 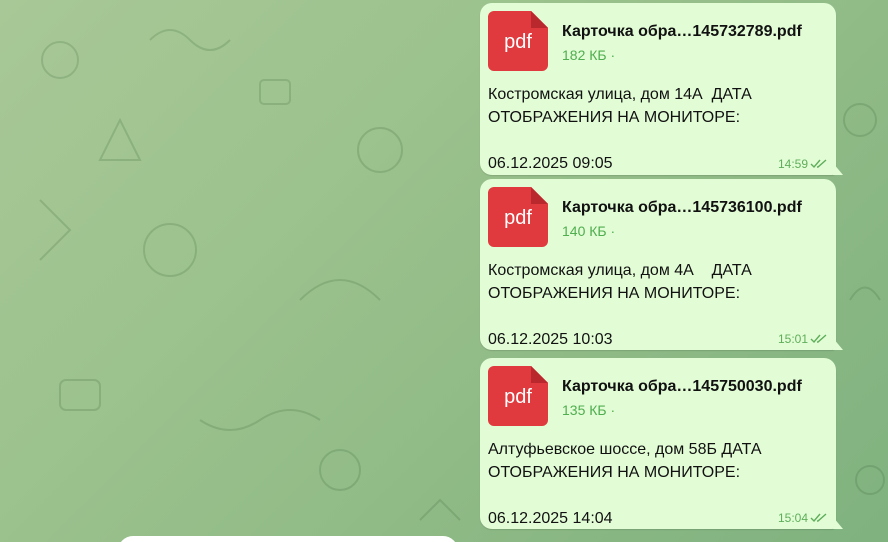 What do you see at coordinates (288, 539) in the screenshot?
I see `partial-message-bubble` at bounding box center [288, 539].